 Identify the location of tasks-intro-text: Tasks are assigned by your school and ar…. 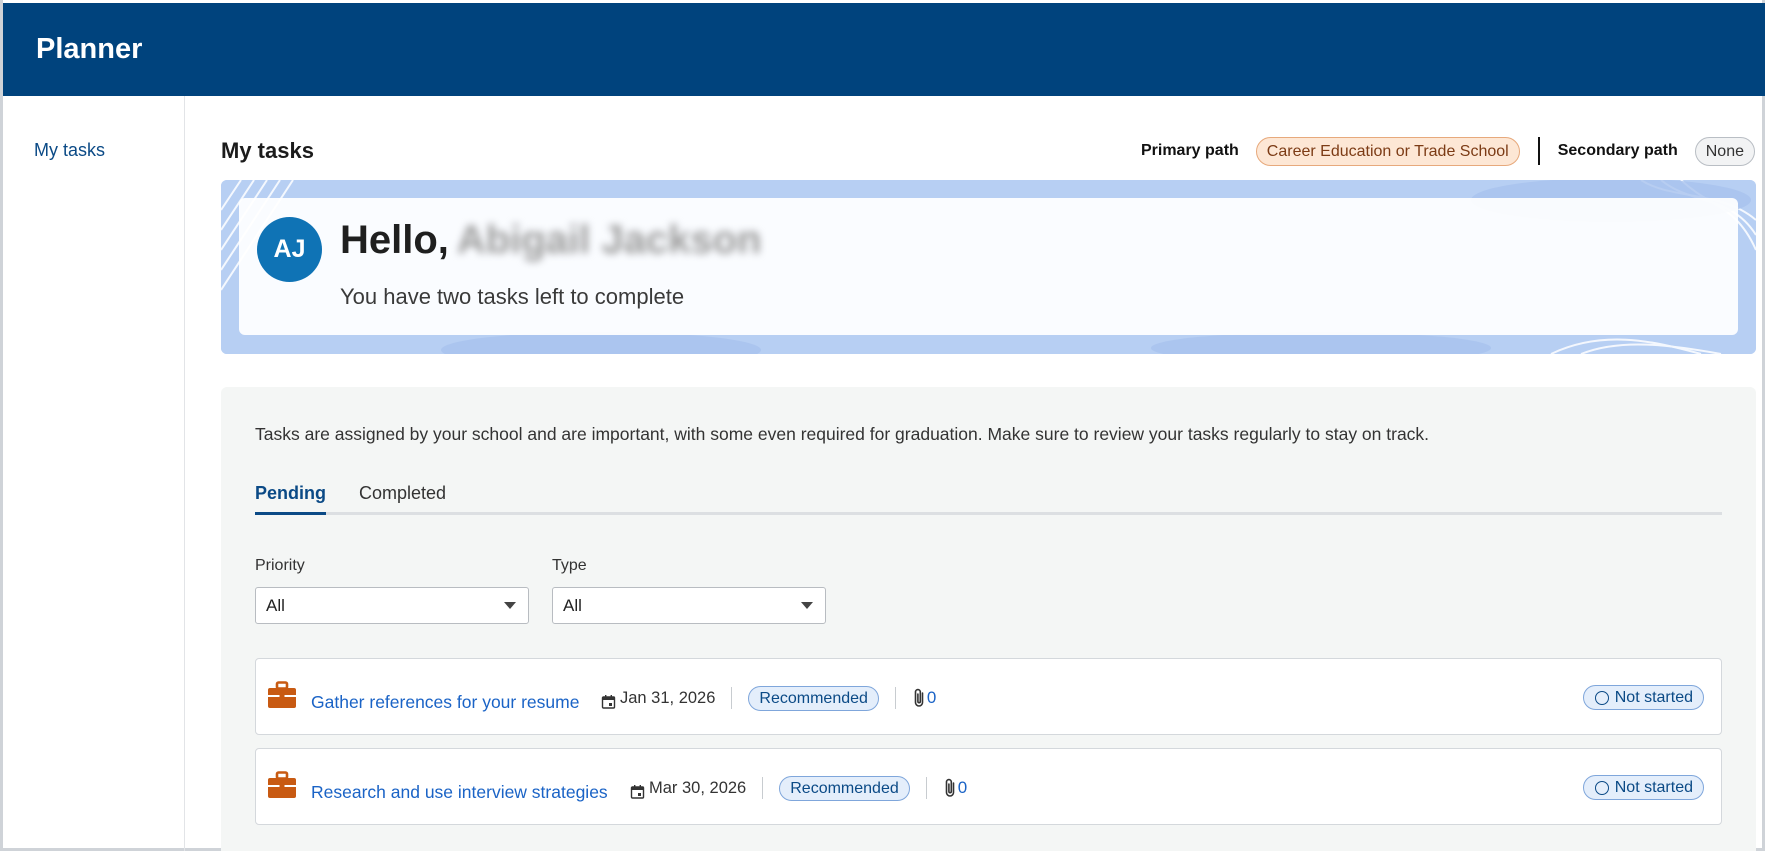
(842, 434).